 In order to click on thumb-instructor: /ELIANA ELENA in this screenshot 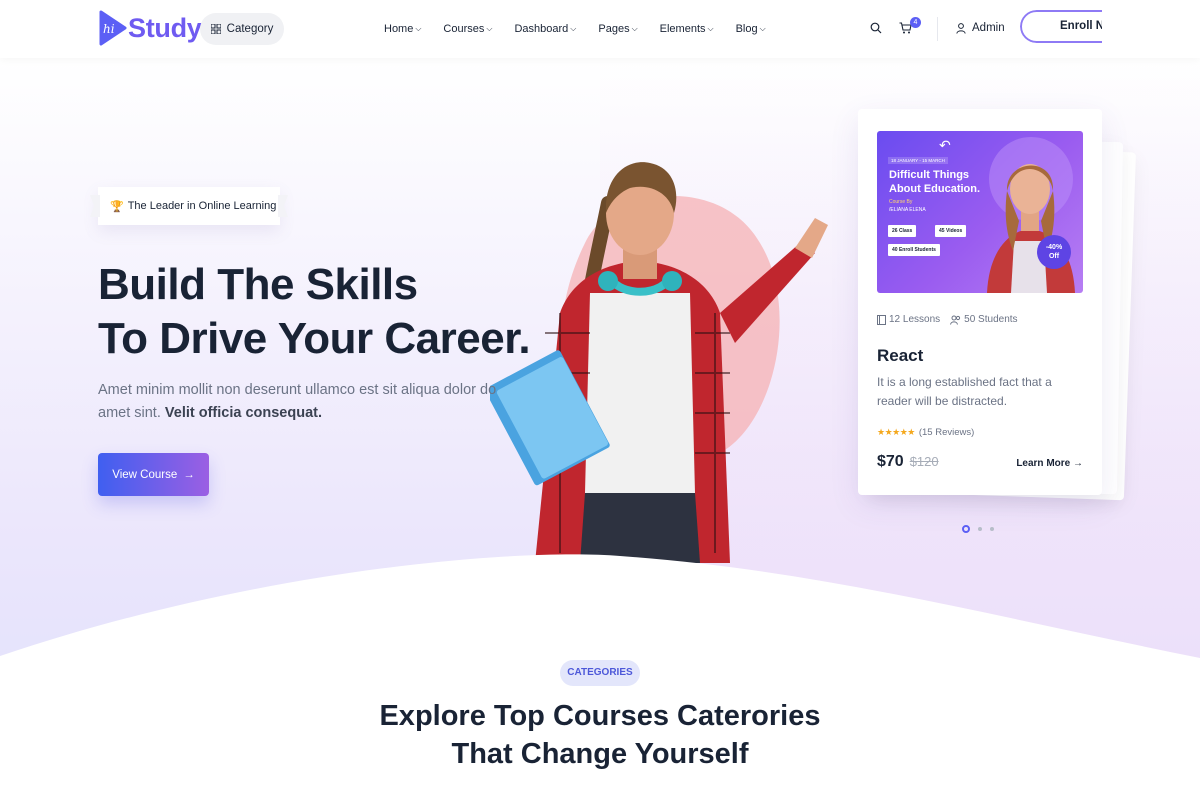, I will do `click(907, 210)`.